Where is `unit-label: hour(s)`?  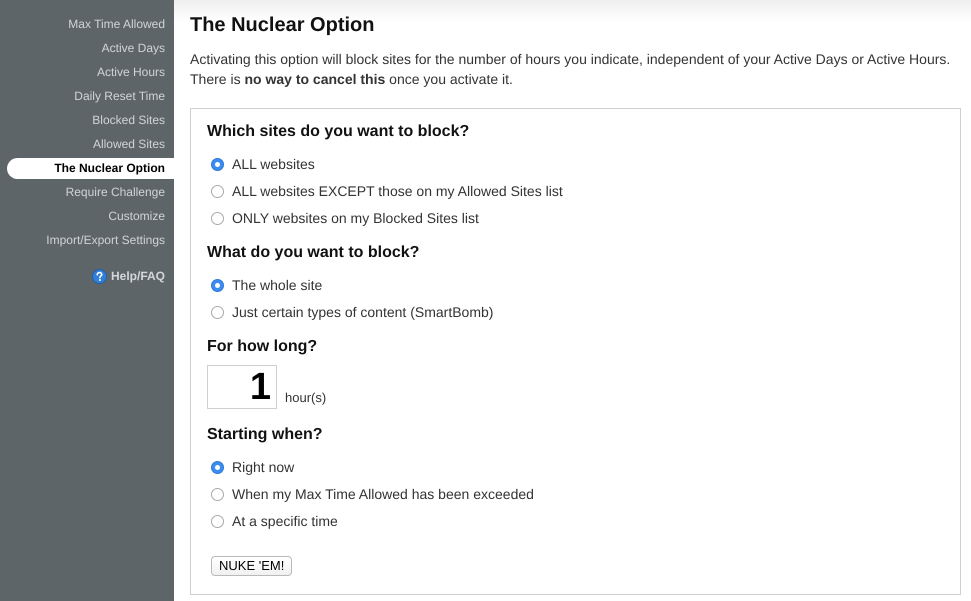
unit-label: hour(s) is located at coordinates (305, 397).